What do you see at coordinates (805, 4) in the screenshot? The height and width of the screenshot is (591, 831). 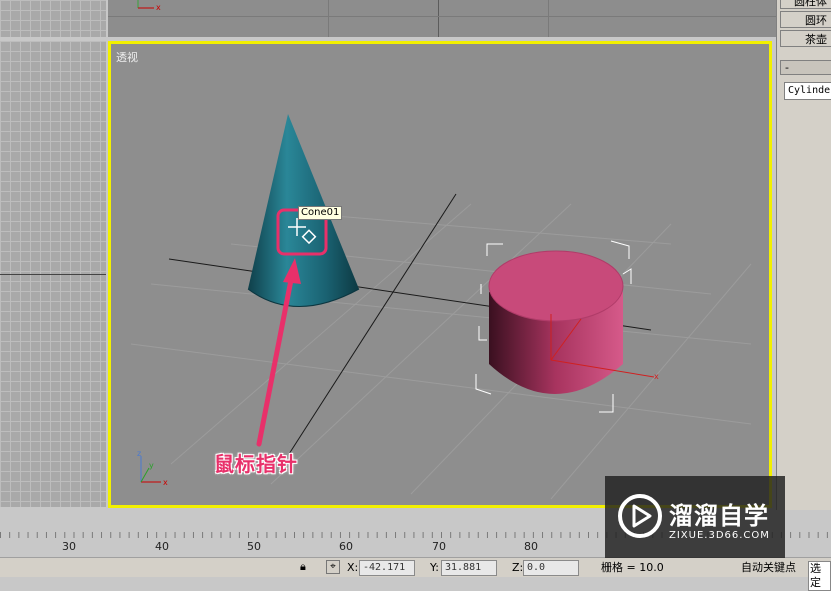 I see `cylinder-button: 圆柱体` at bounding box center [805, 4].